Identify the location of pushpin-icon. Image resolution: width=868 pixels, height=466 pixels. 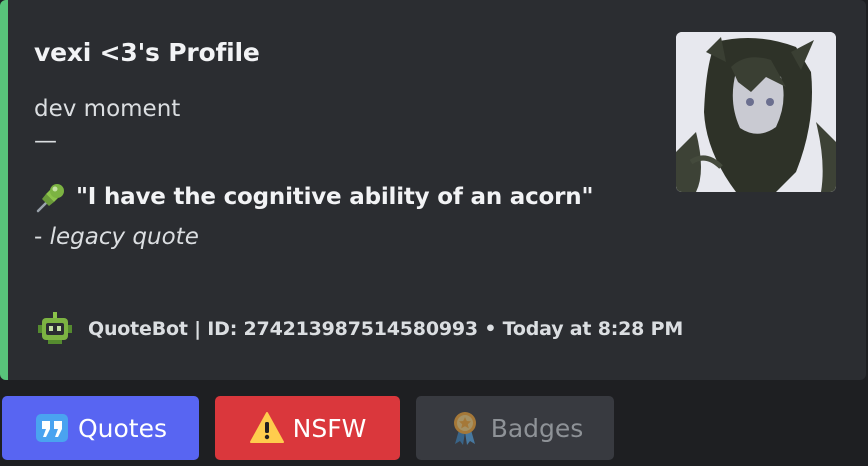
(51, 197).